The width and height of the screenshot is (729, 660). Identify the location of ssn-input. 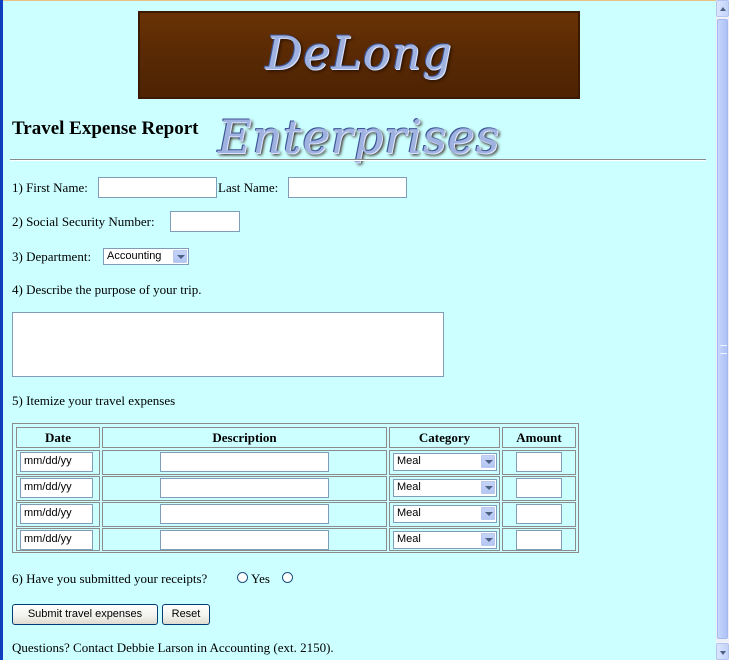
(205, 221).